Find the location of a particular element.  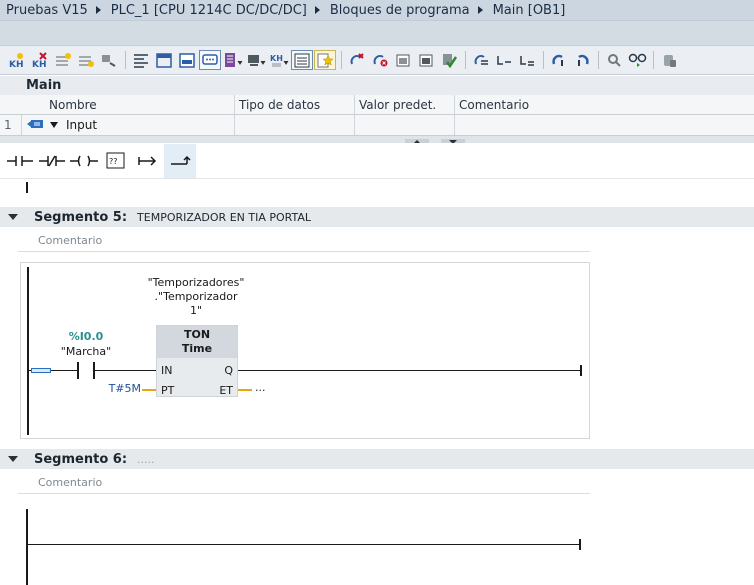

q-wire-end is located at coordinates (581, 370).